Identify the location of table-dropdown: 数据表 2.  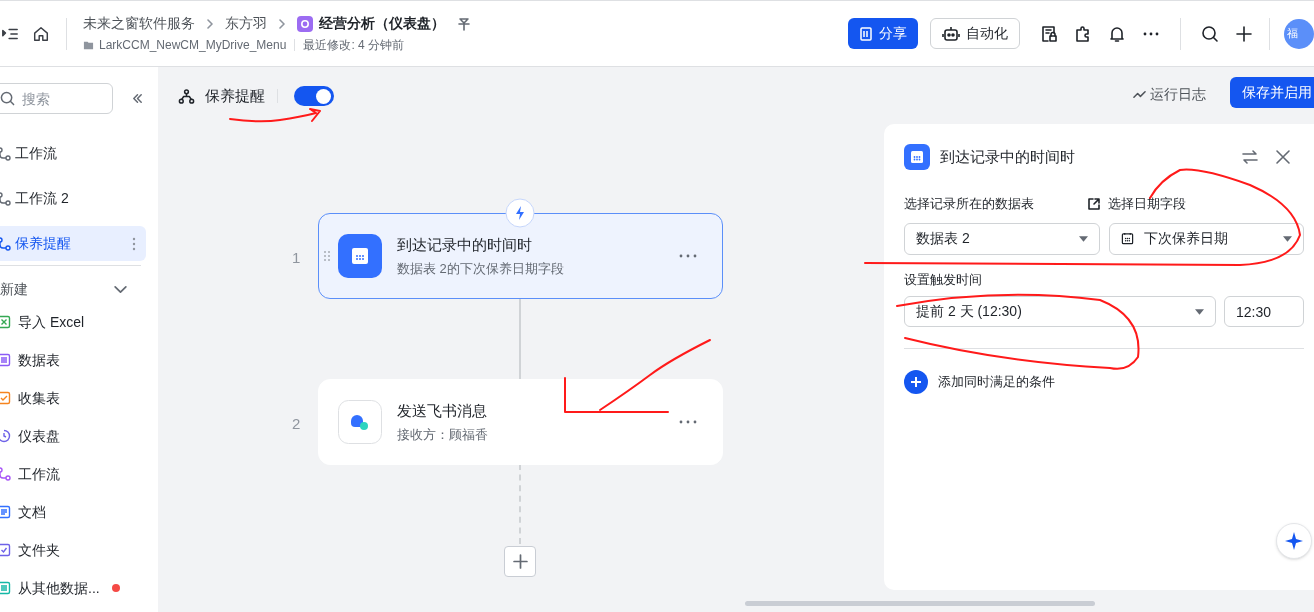
(1002, 238).